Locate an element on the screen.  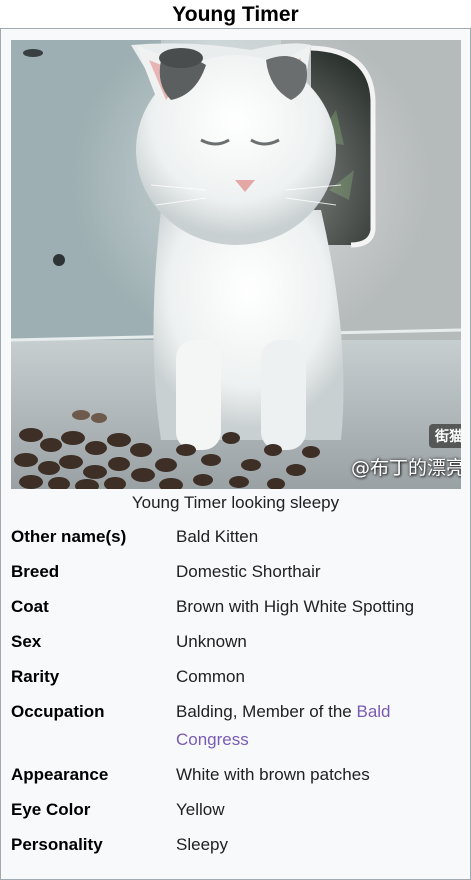
watermark-badge: 街猫 is located at coordinates (445, 436).